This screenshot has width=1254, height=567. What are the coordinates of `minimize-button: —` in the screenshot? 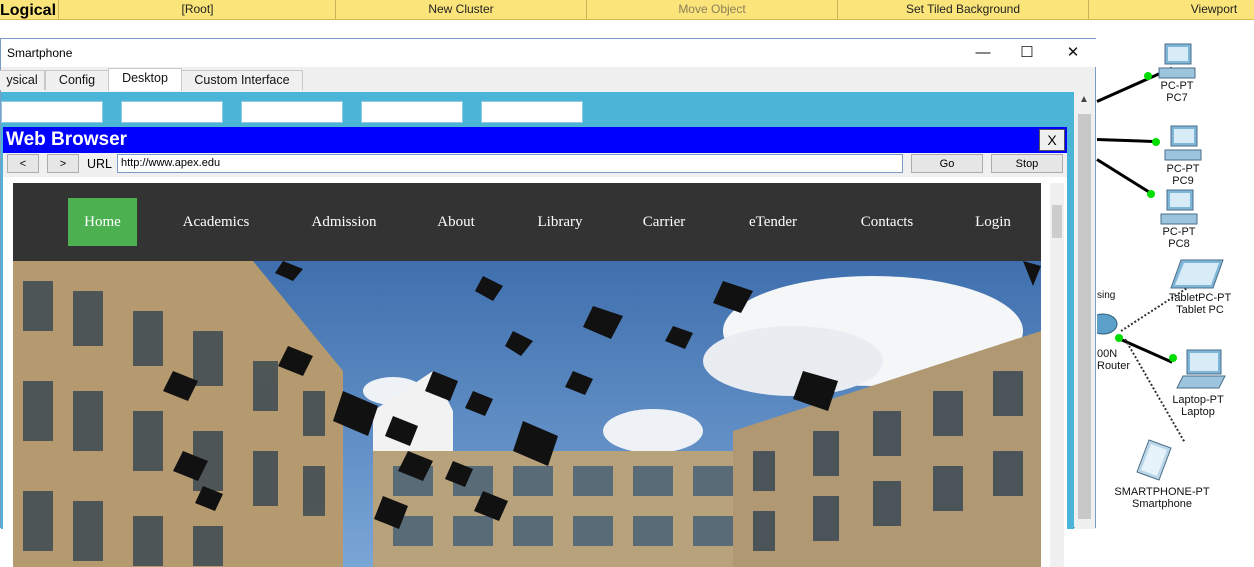 It's located at (983, 53).